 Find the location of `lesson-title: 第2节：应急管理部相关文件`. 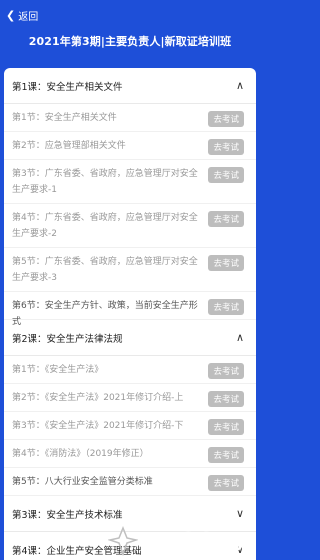

lesson-title: 第2节：应急管理部相关文件 is located at coordinates (69, 146).